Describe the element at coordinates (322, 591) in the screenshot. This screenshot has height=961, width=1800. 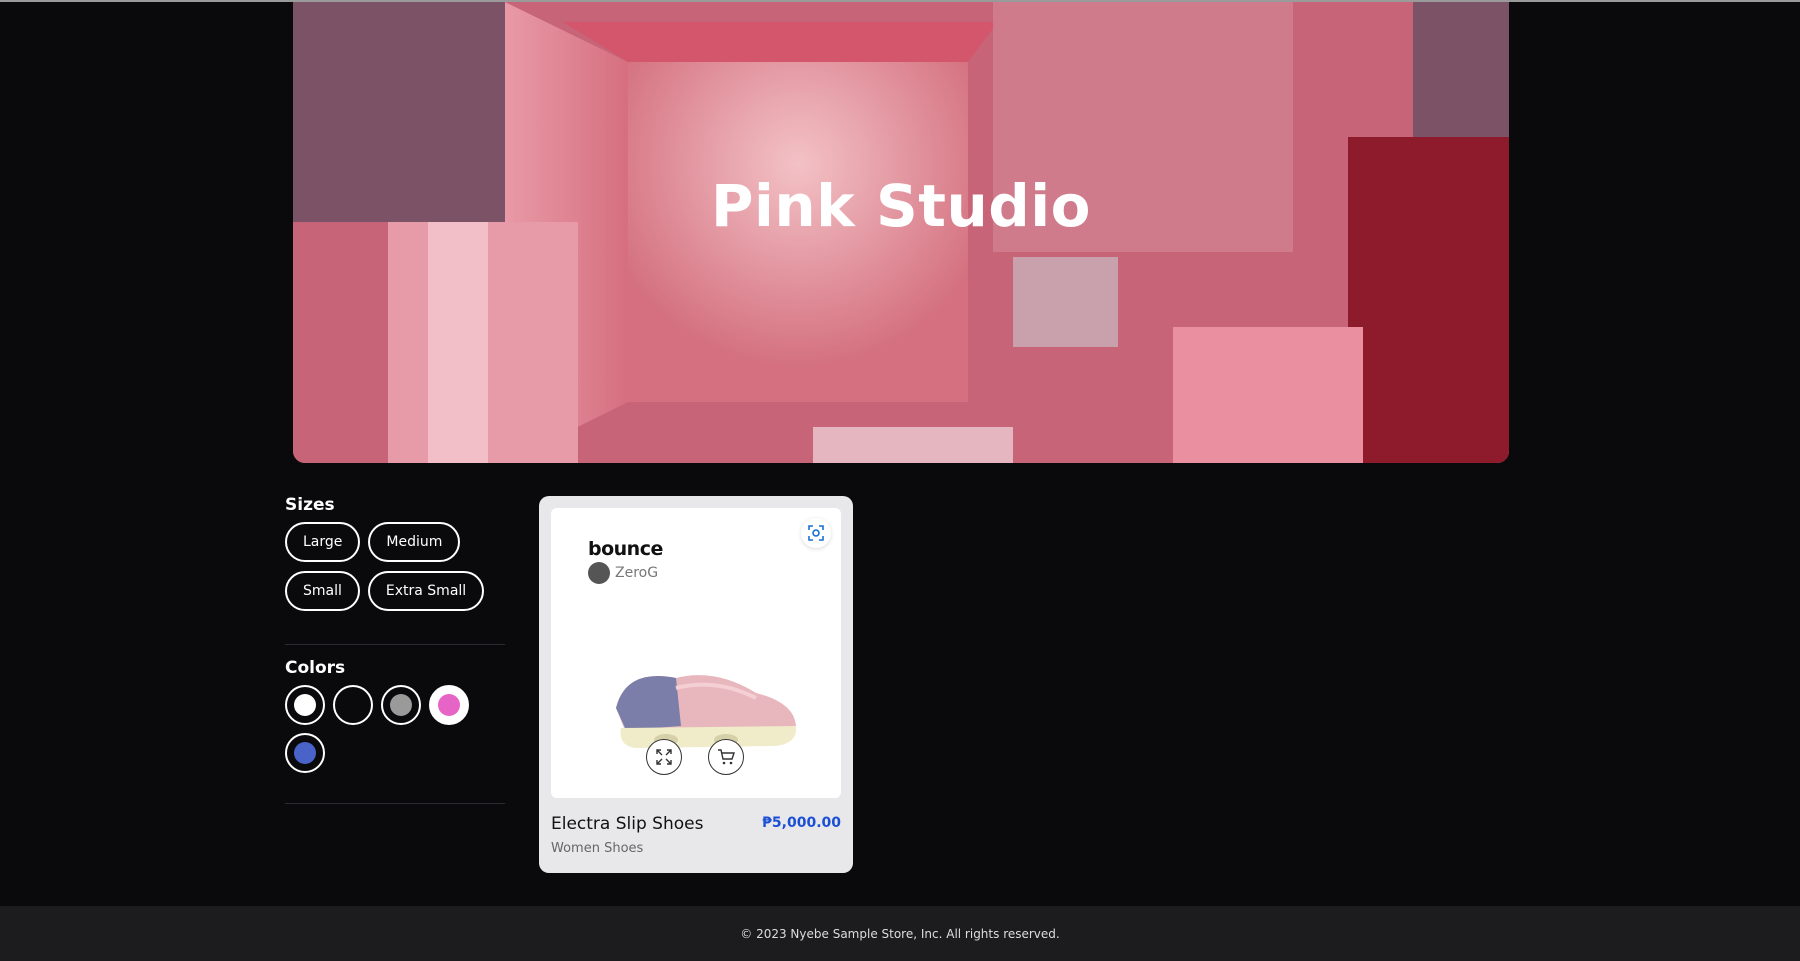
I see `size-small-button: Small` at that location.